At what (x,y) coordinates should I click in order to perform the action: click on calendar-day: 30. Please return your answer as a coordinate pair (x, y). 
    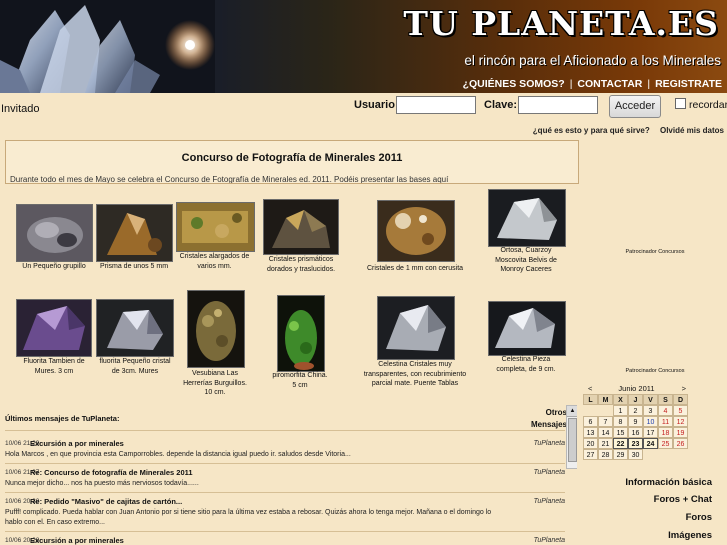
    Looking at the image, I should click on (635, 454).